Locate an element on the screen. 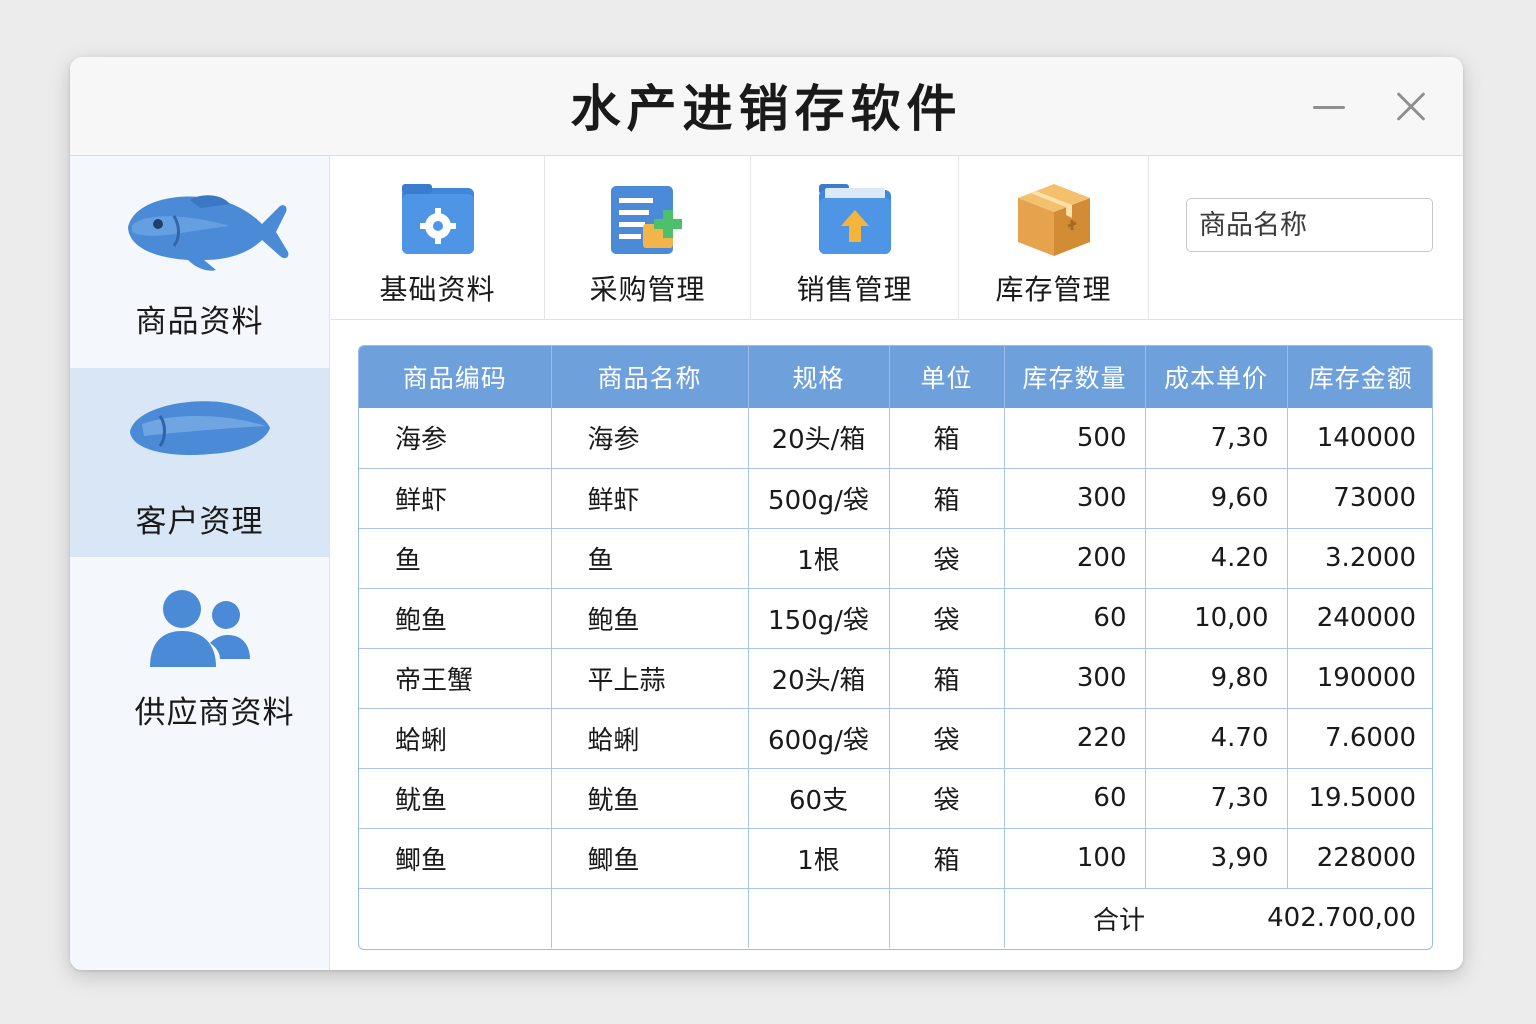 The height and width of the screenshot is (1024, 1536). total-label: 合计 is located at coordinates (1118, 920).